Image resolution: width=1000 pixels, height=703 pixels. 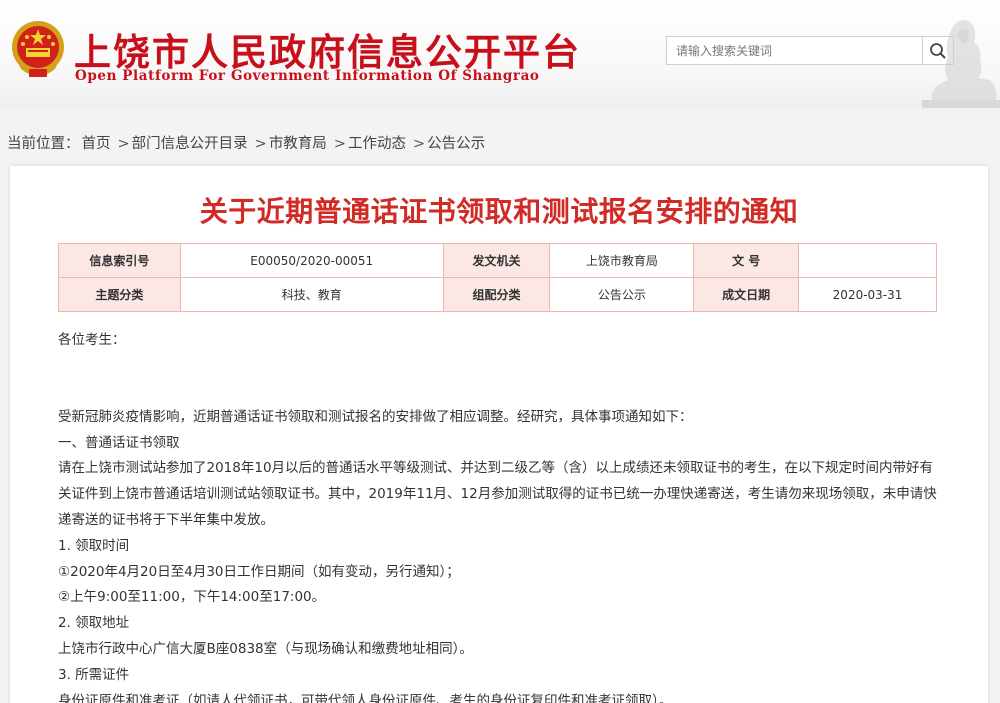 I want to click on meta-row: 主题分类 科技、教育 组配分类 公告公示 成文日期 2020-03-31, so click(x=497, y=294).